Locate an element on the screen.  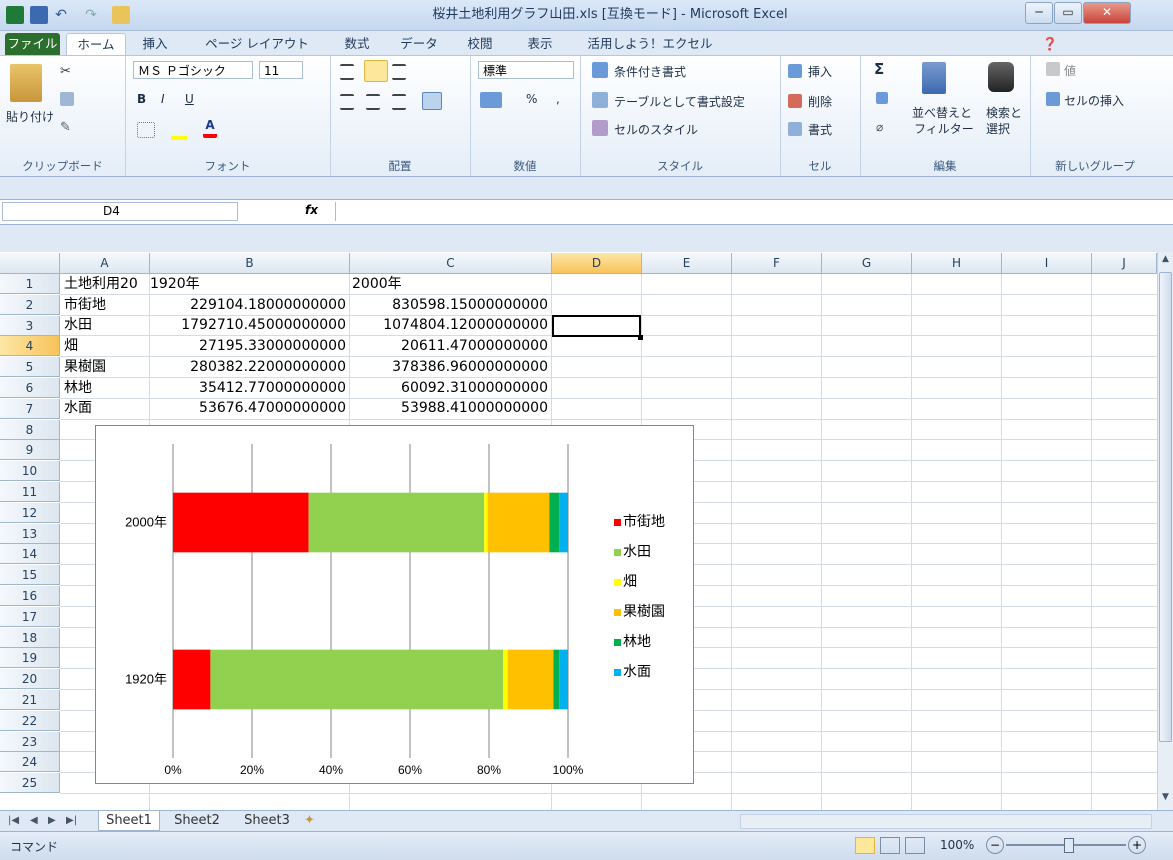
sheet-tab-sheet2: Sheet2 is located at coordinates (197, 820).